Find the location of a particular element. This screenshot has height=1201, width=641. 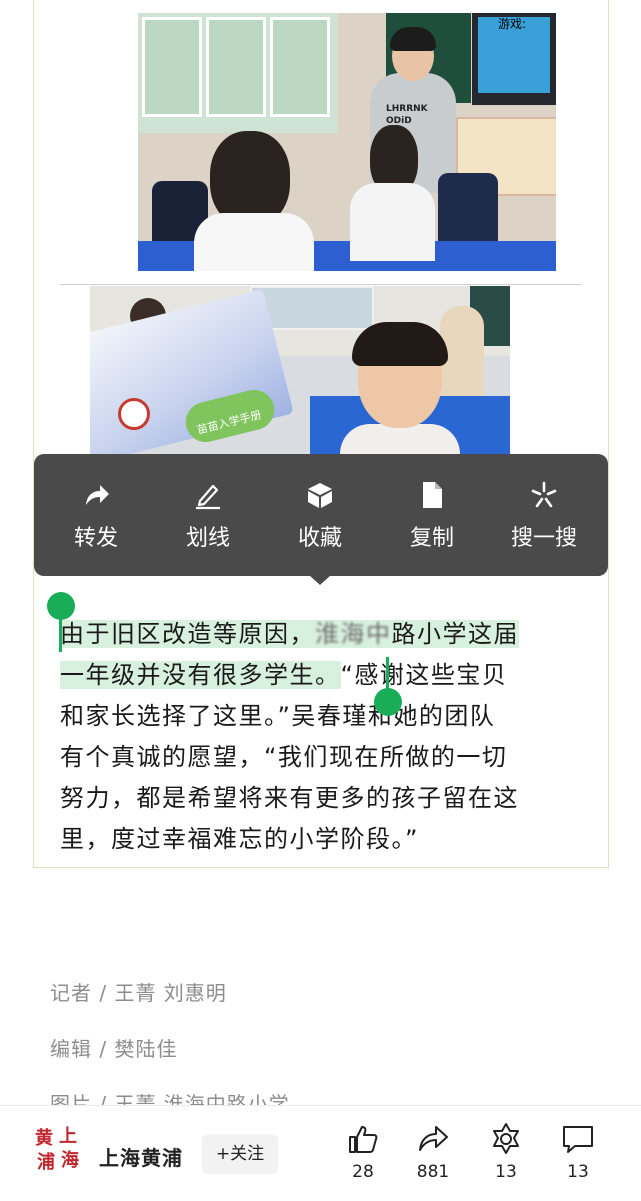

credit-editor: 编辑 / 樊陆佳 is located at coordinates (114, 1049).